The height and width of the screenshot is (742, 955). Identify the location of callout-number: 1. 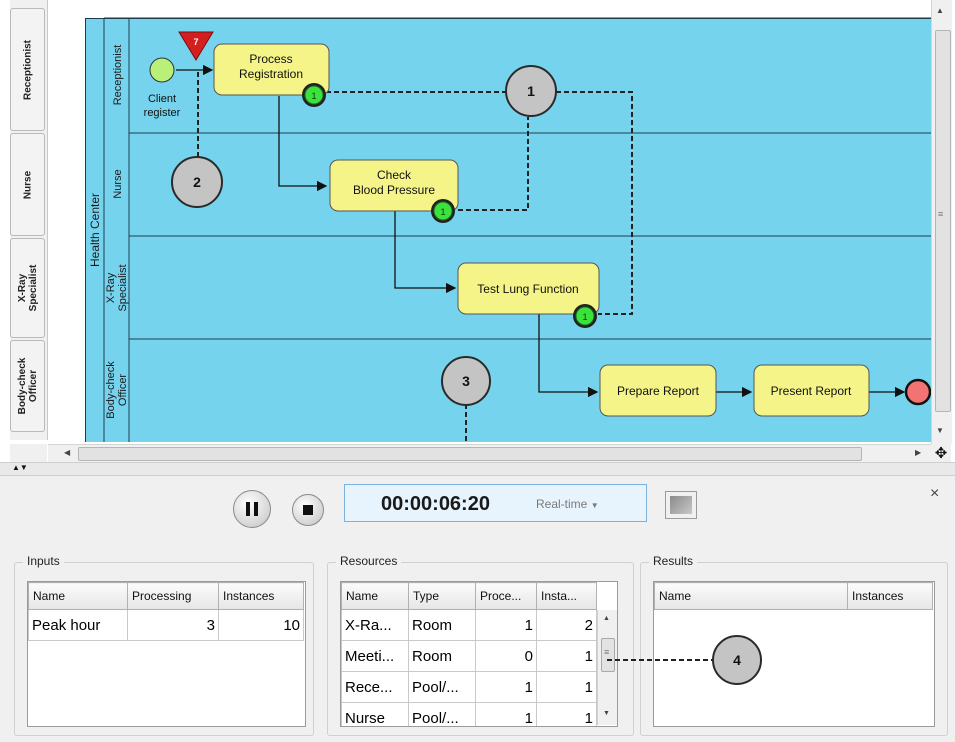
(531, 91).